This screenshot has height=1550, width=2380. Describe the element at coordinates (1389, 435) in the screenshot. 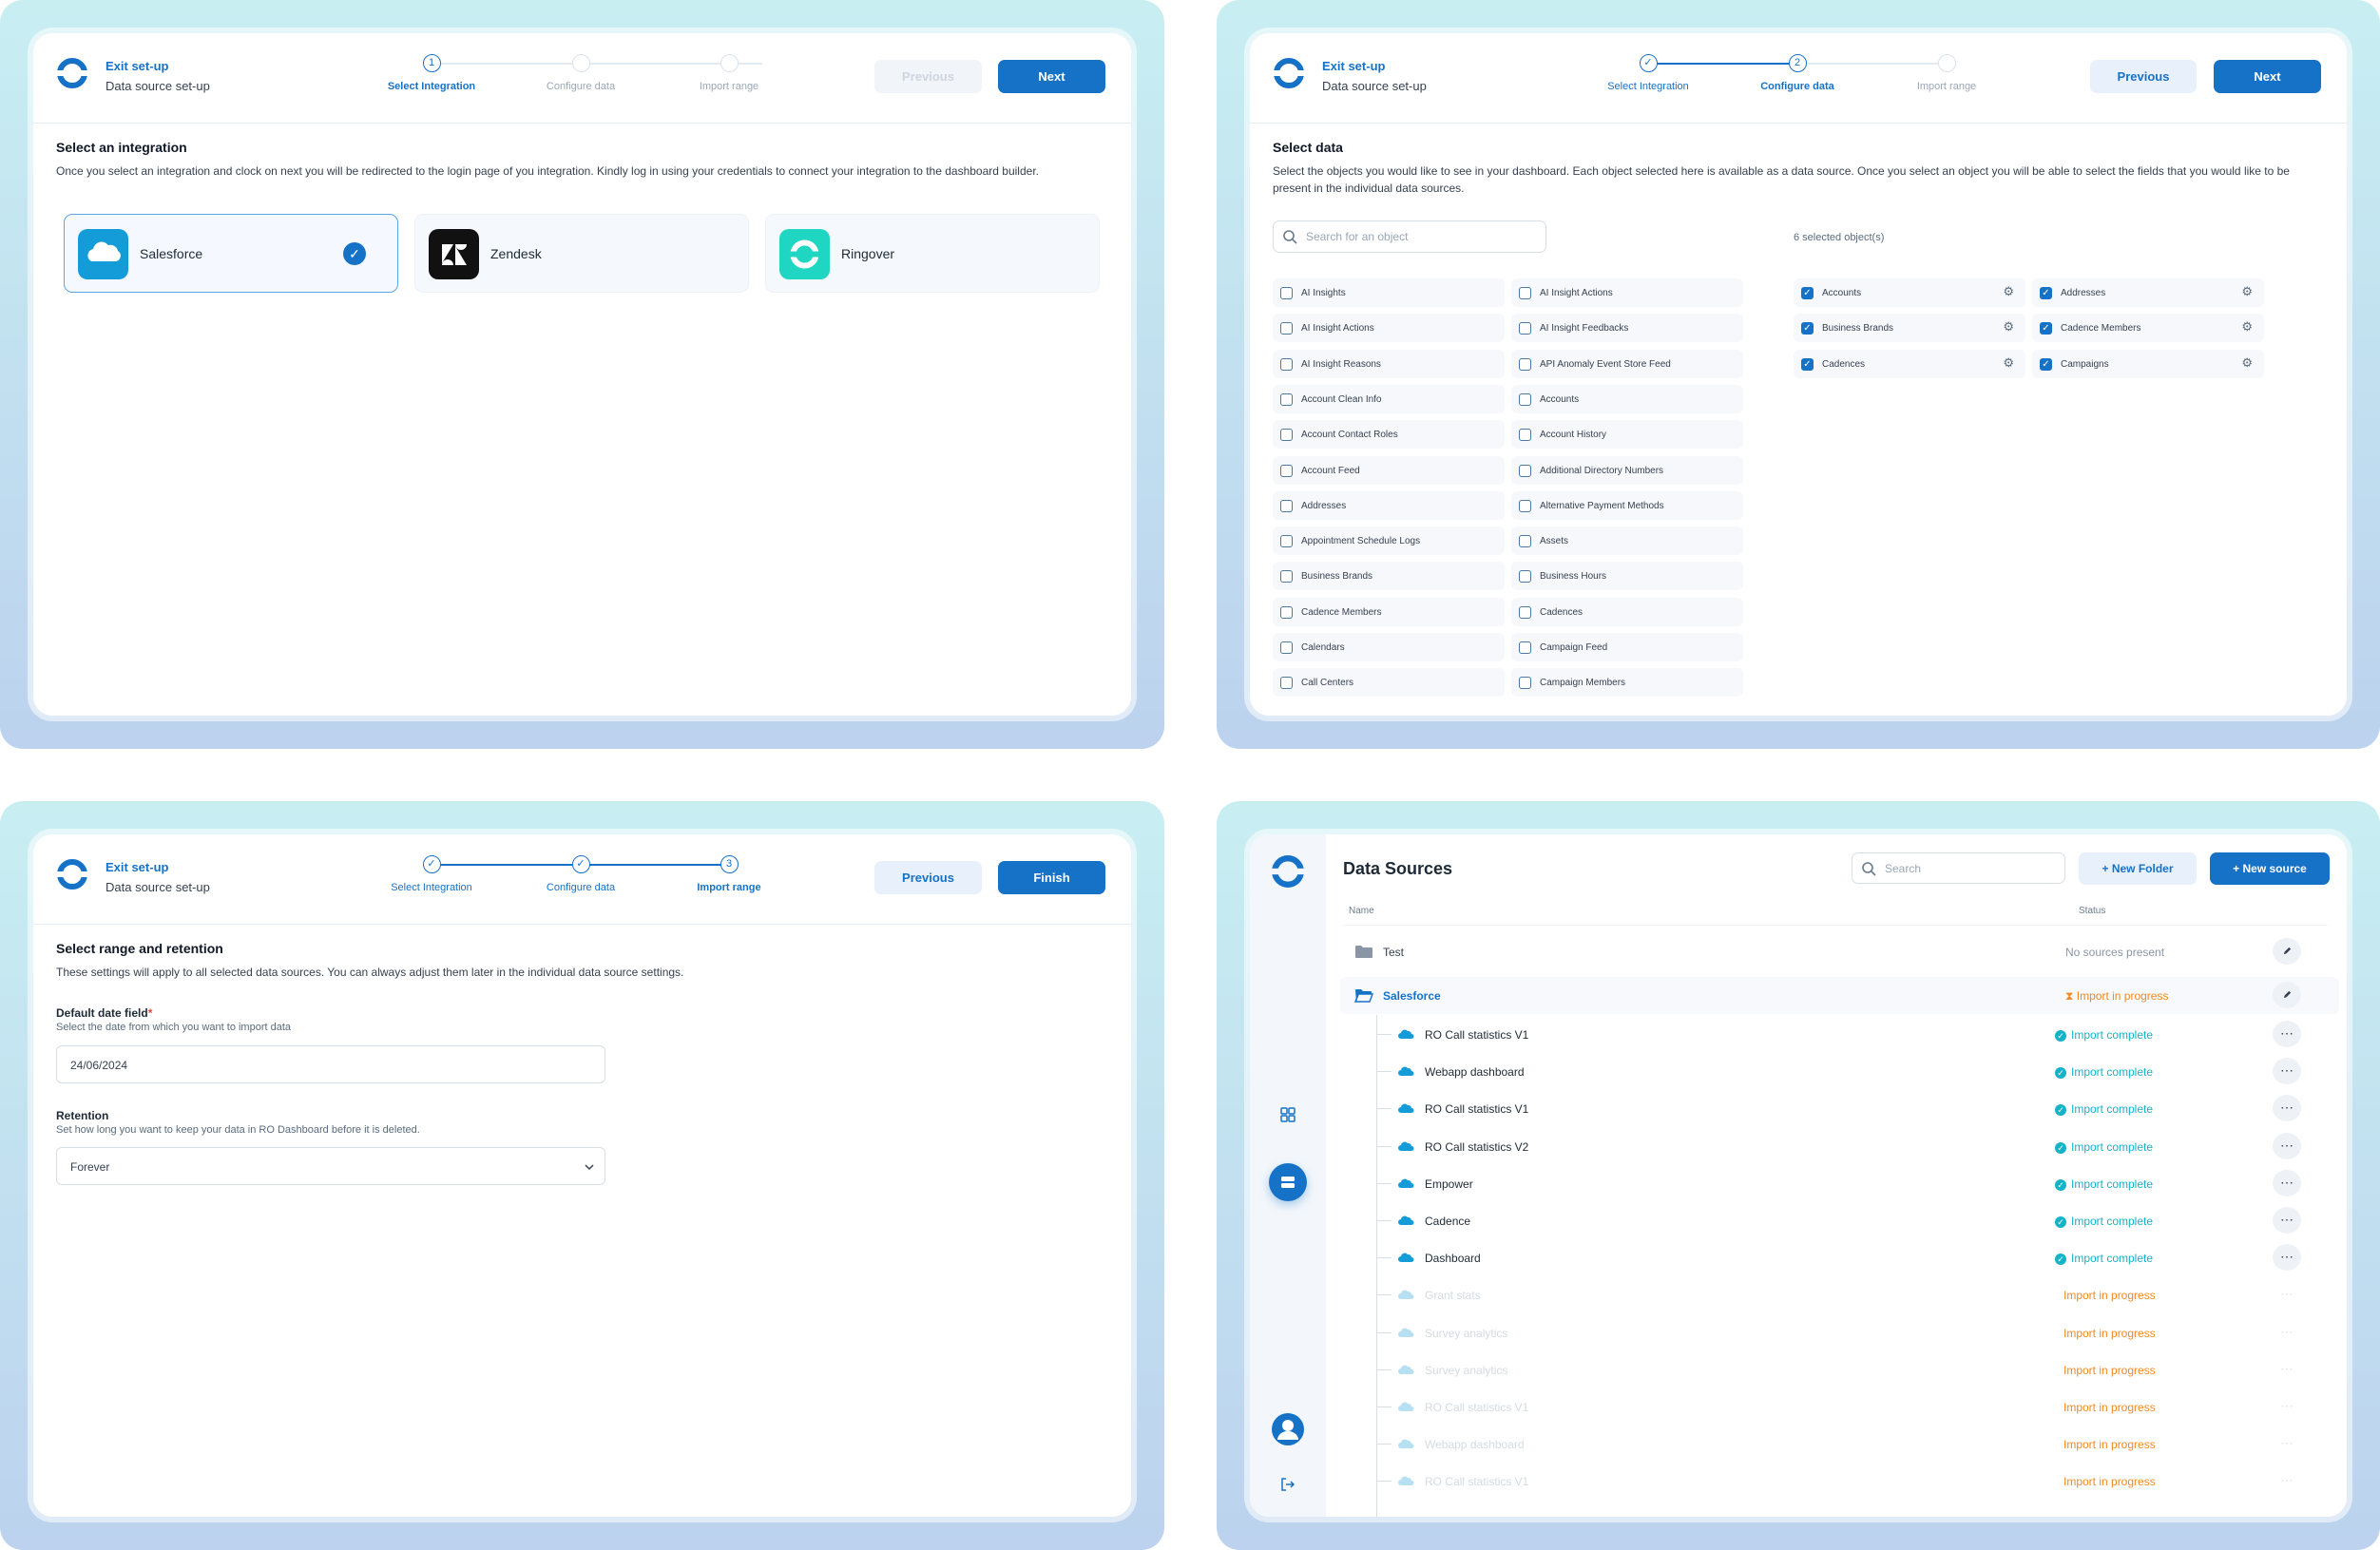

I see `object-checkbox-item: Account Contact Roles` at that location.